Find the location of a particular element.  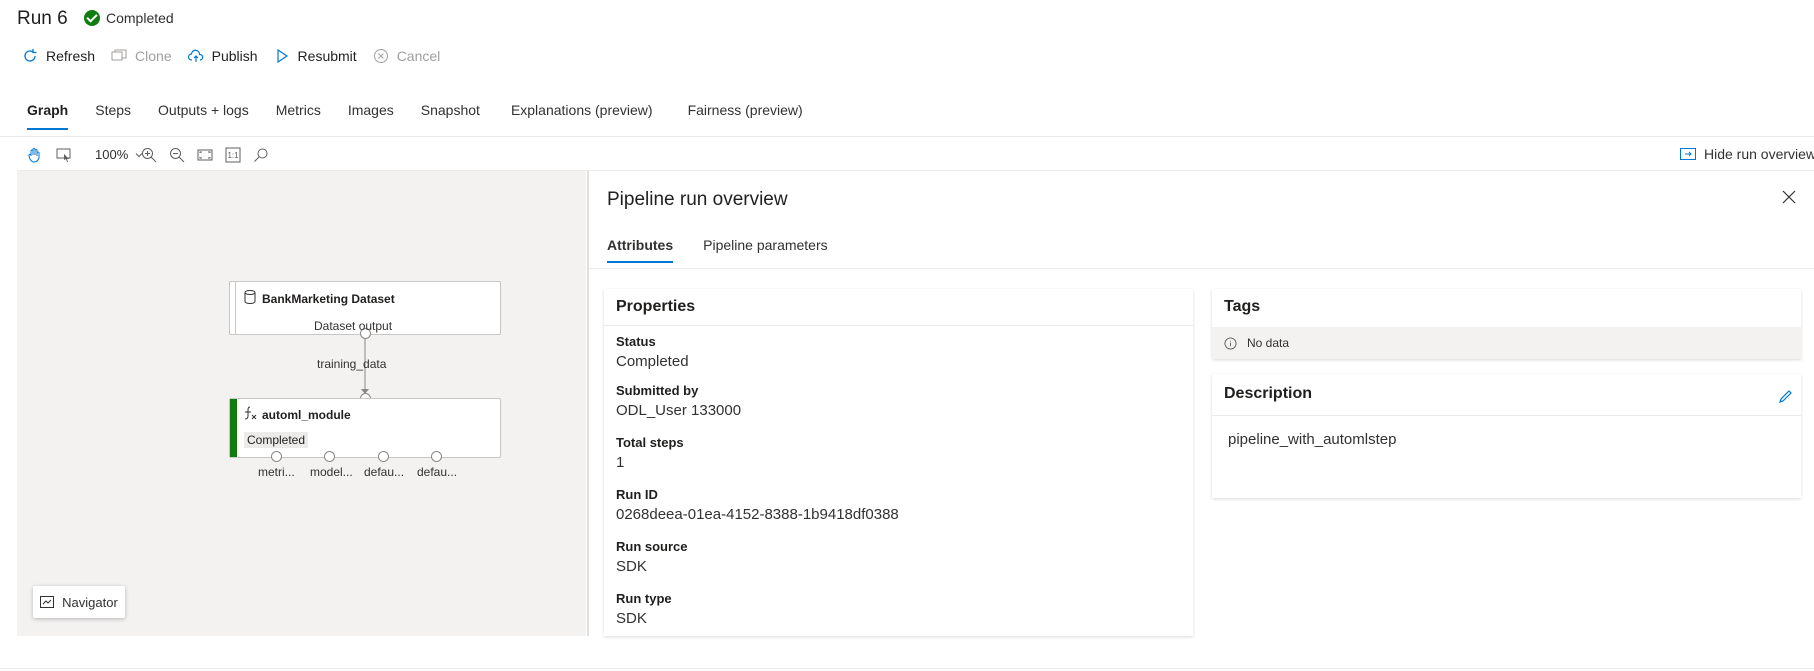

tags-empty: No data is located at coordinates (1506, 343).